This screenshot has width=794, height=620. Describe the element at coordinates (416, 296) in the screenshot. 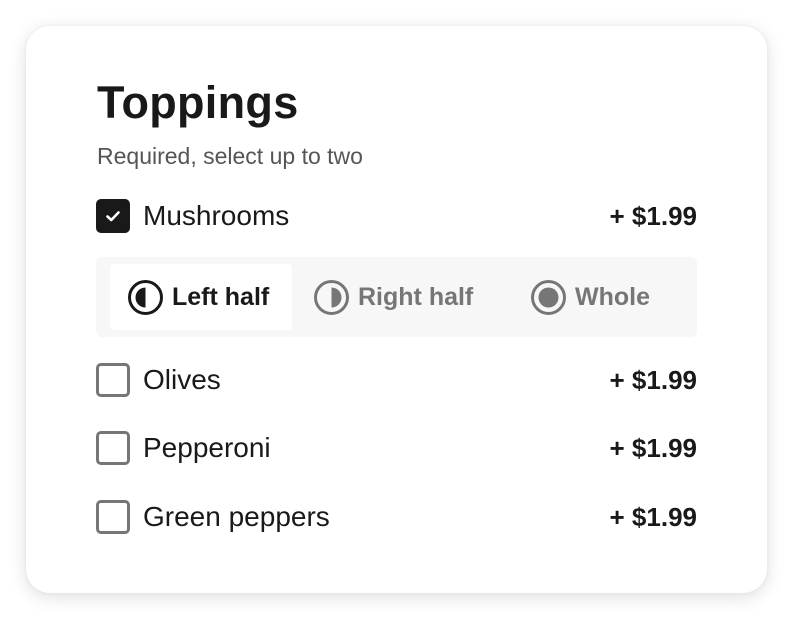

I see `placement-label: Right half` at that location.